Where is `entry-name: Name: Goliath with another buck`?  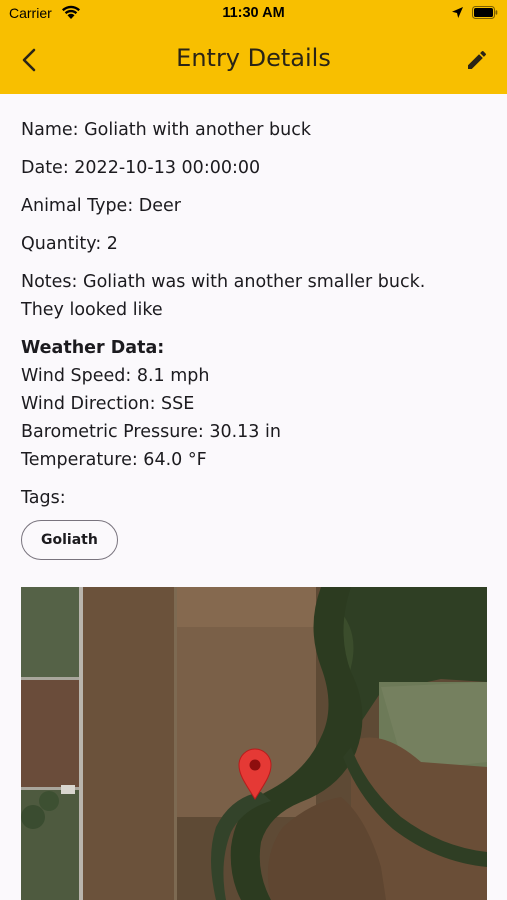
entry-name: Name: Goliath with another buck is located at coordinates (166, 130).